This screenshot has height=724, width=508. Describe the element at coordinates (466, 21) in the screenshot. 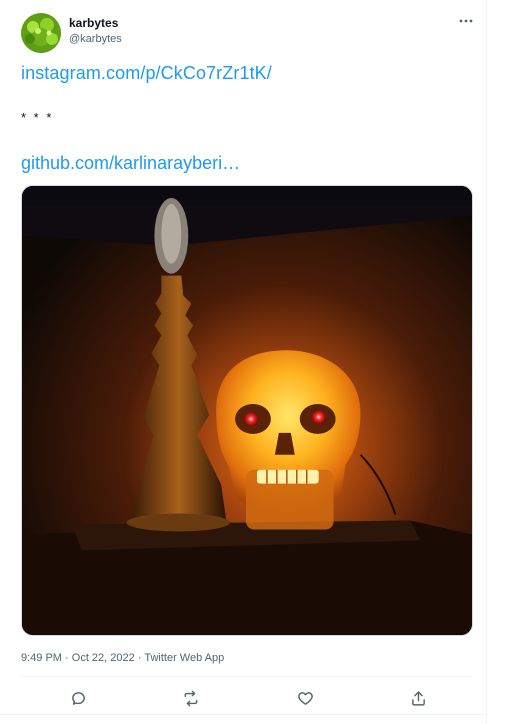

I see `more-icon` at that location.